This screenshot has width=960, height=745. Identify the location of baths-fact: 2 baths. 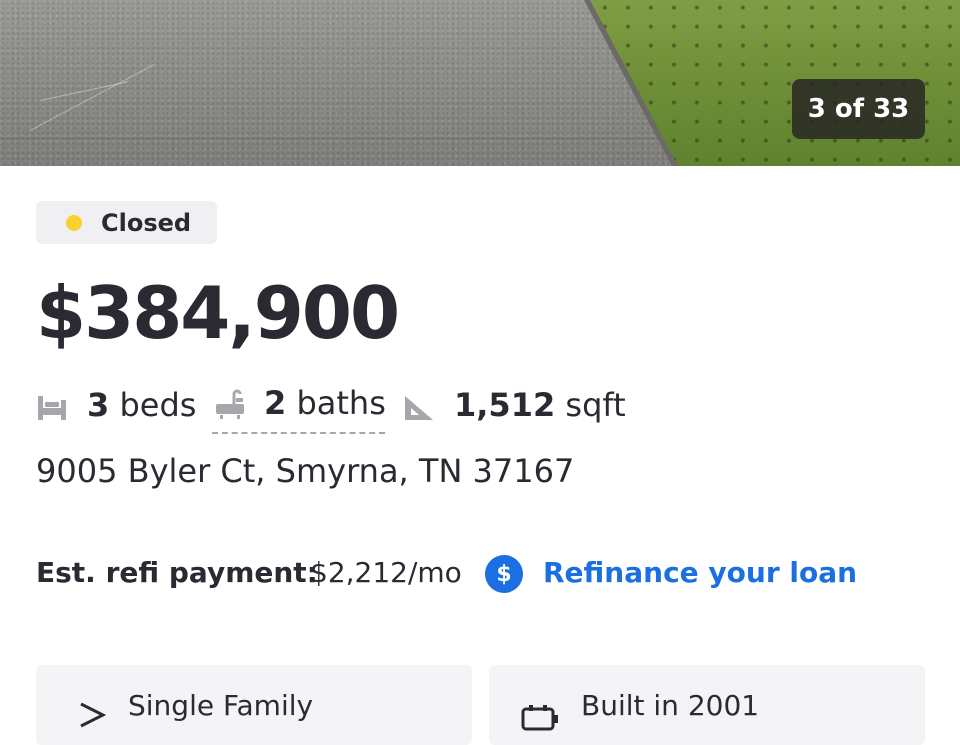
(325, 403).